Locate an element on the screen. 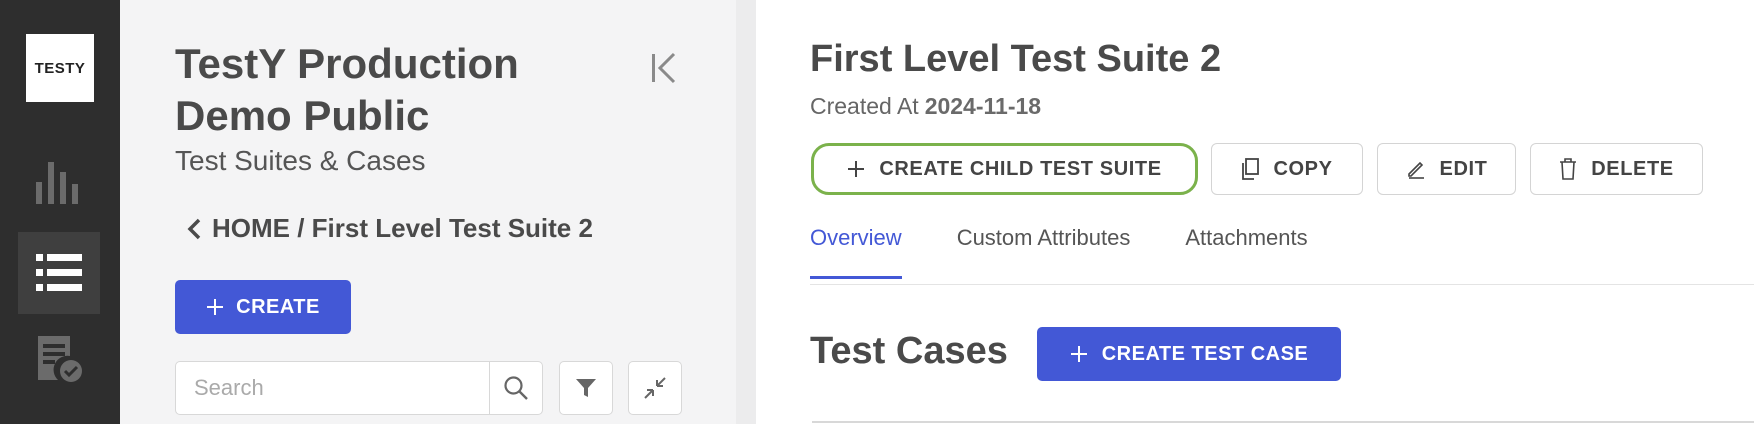  section-subtitle: Test Suites & Cases is located at coordinates (300, 160).